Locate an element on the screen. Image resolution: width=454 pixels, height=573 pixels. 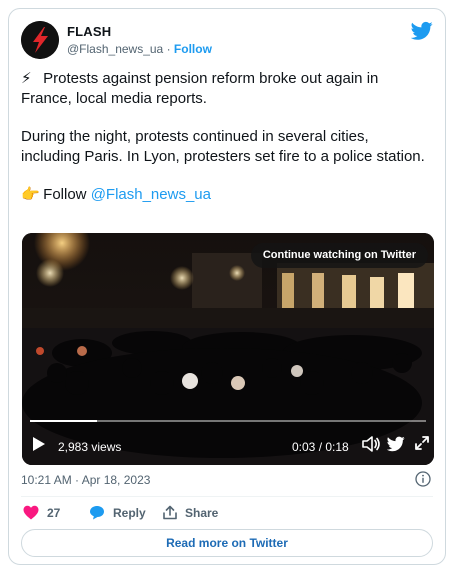
like-count: 27 is located at coordinates (54, 512).